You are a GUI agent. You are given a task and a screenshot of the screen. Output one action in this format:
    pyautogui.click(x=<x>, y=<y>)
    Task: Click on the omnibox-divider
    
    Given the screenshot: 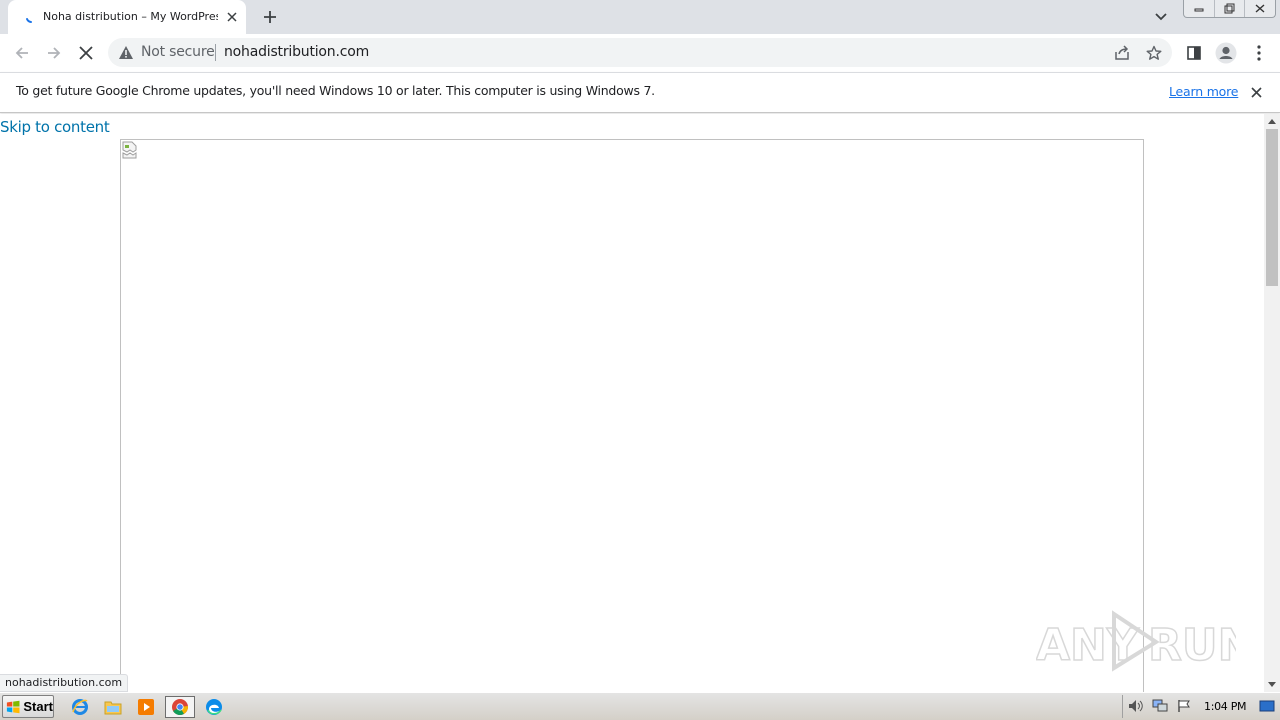 What is the action you would take?
    pyautogui.click(x=215, y=52)
    